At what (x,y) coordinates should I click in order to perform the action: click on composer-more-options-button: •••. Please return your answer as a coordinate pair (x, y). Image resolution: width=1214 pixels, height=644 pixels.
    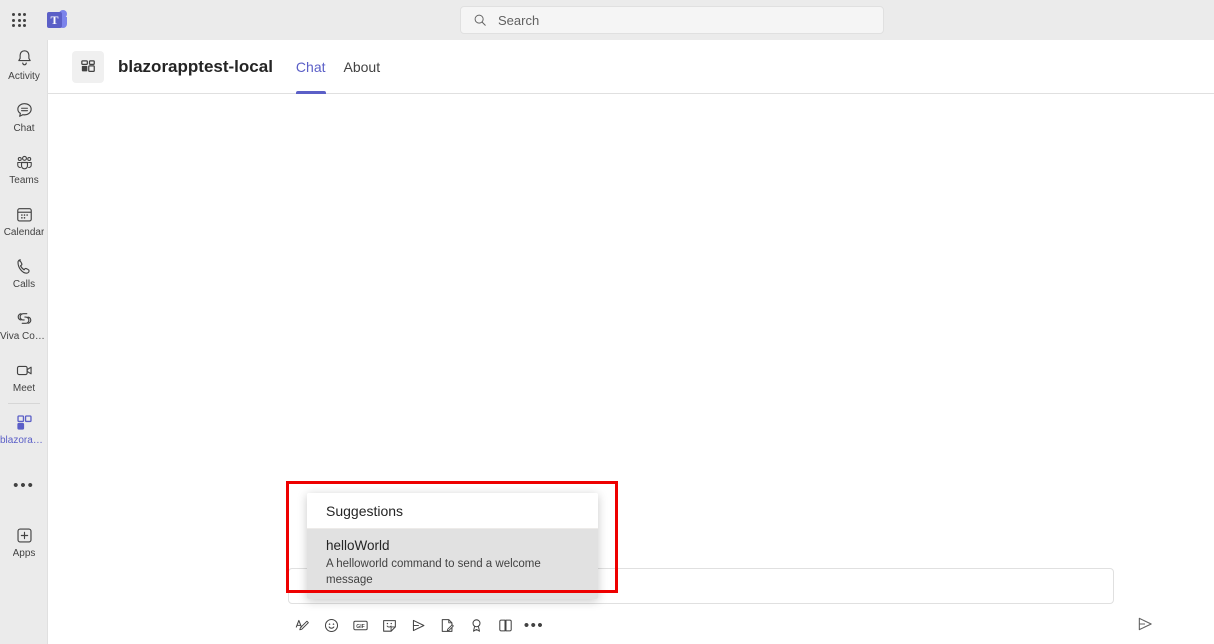
    Looking at the image, I should click on (534, 625).